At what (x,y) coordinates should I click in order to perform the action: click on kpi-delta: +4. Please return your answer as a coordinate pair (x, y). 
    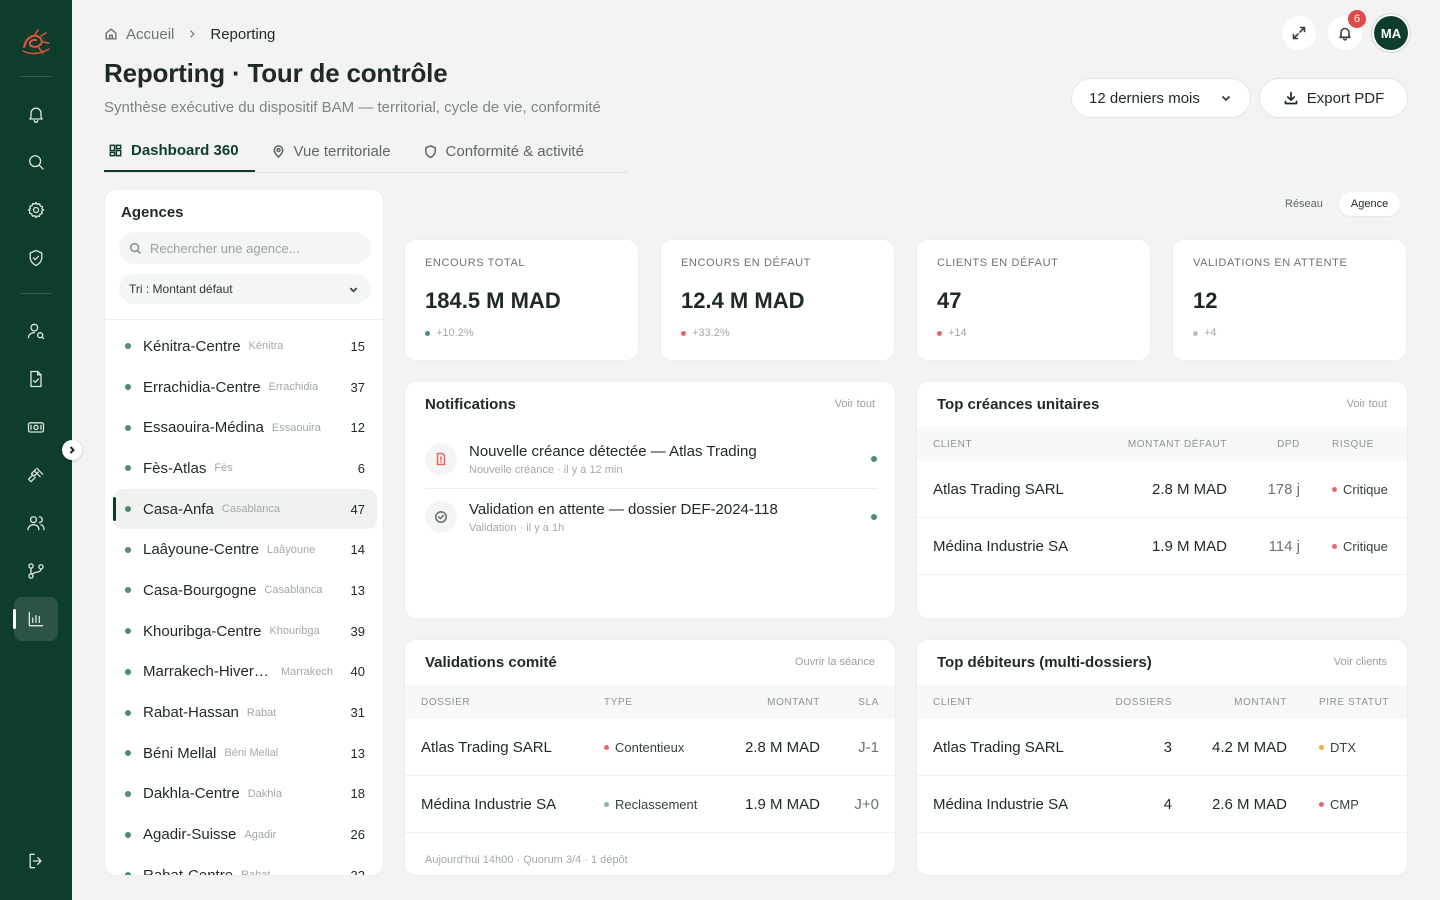
    Looking at the image, I should click on (1205, 333).